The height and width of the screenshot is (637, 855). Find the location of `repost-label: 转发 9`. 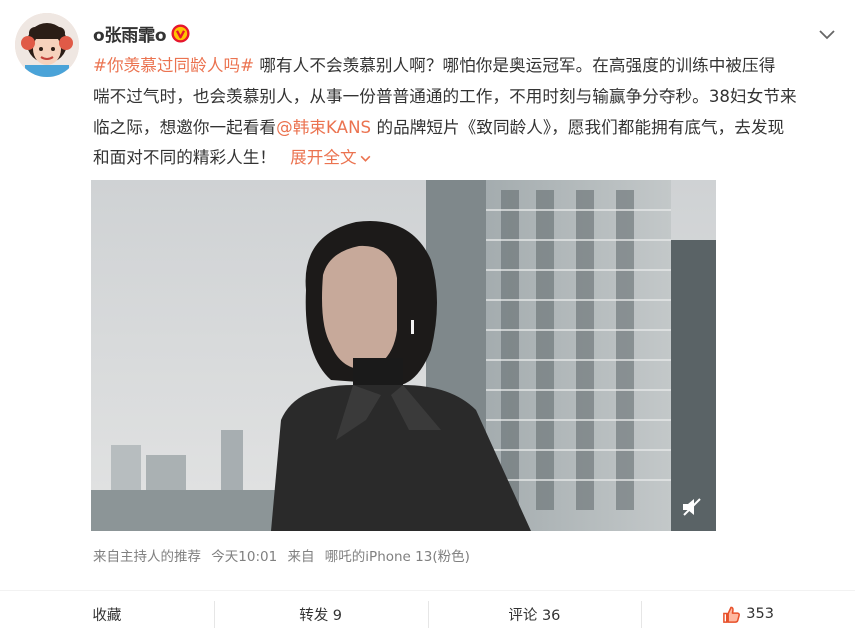

repost-label: 转发 9 is located at coordinates (321, 615).